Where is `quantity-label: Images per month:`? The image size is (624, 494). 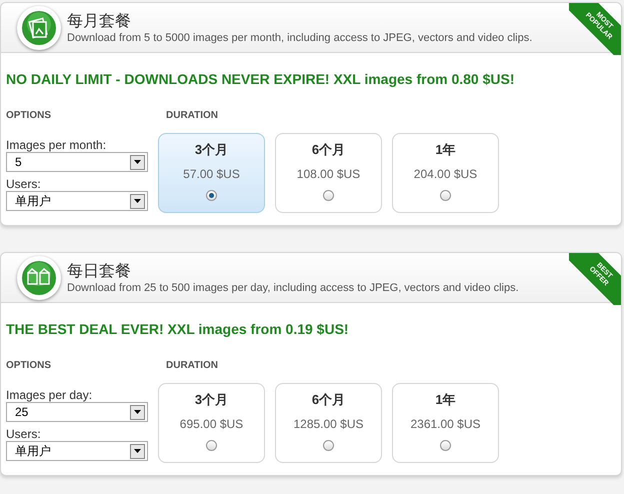
quantity-label: Images per month: is located at coordinates (57, 145).